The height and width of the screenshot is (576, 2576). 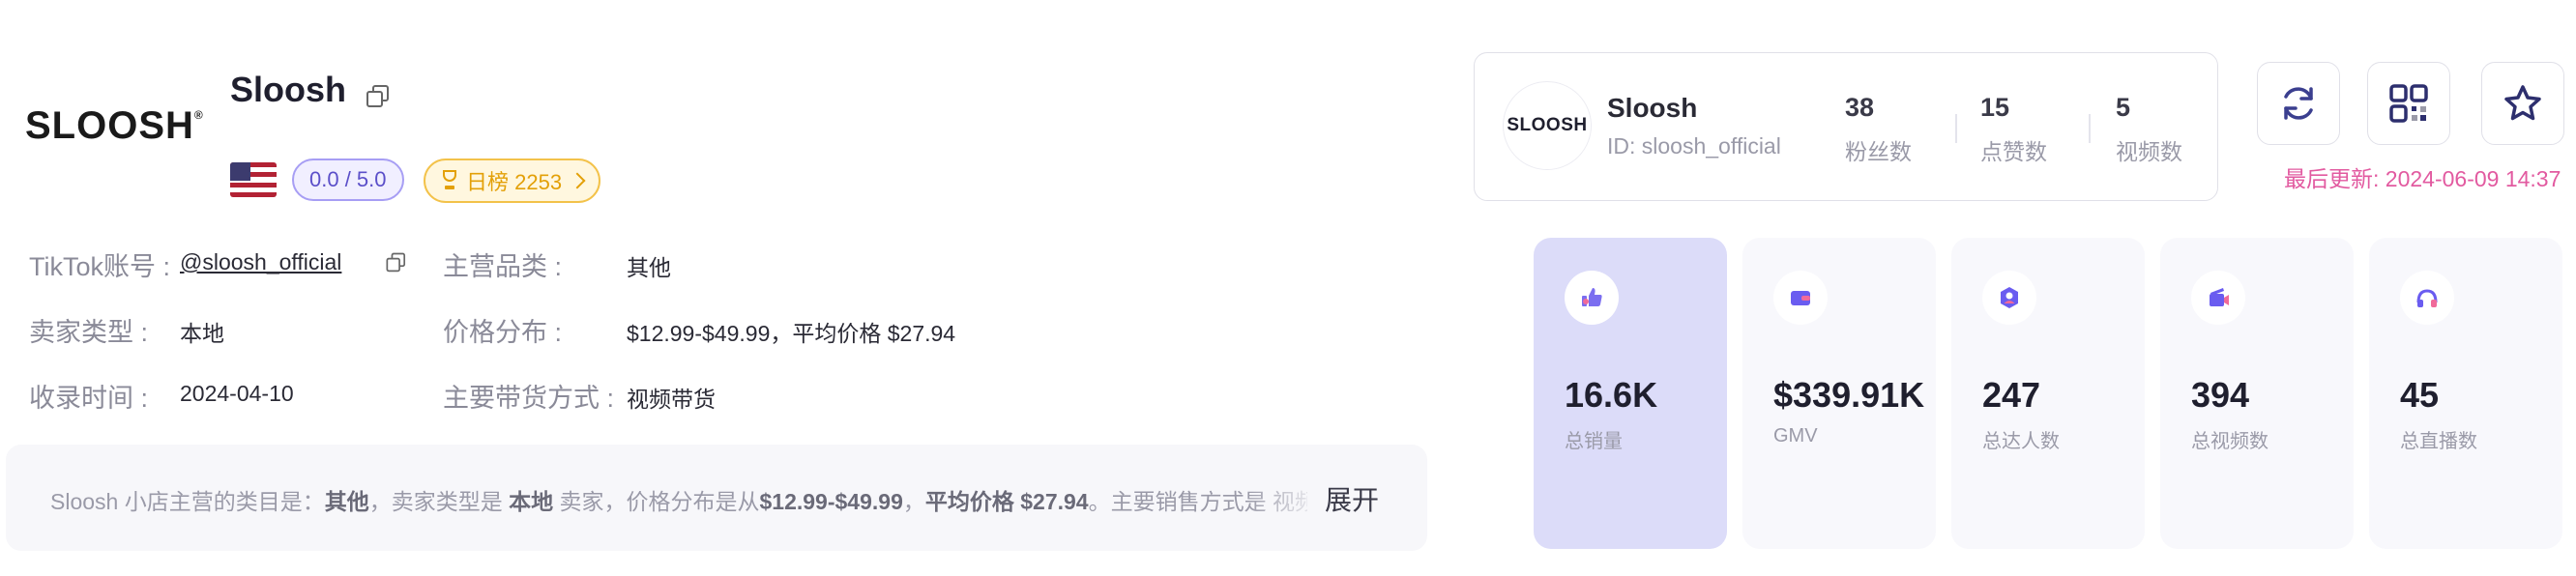 I want to click on rating-value: 0.0 / 5.0, so click(x=348, y=179).